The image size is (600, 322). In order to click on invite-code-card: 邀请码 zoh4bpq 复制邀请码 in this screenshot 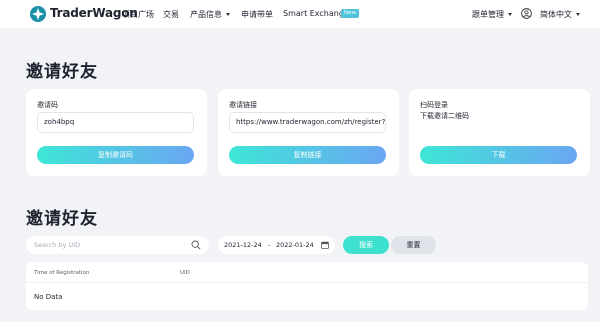, I will do `click(116, 132)`.